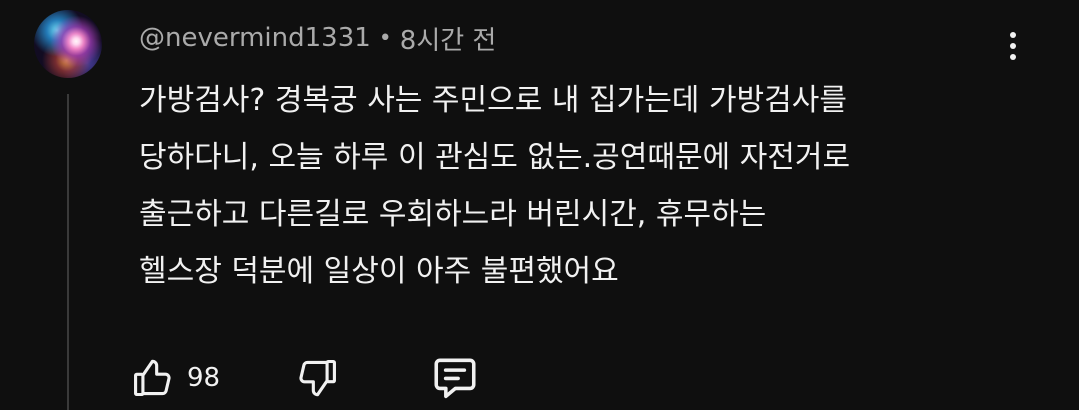 Image resolution: width=1079 pixels, height=410 pixels. Describe the element at coordinates (453, 214) in the screenshot. I see `comment-line: 출근하고 다른길로 우회하느라 버린시간, 휴무하는` at that location.